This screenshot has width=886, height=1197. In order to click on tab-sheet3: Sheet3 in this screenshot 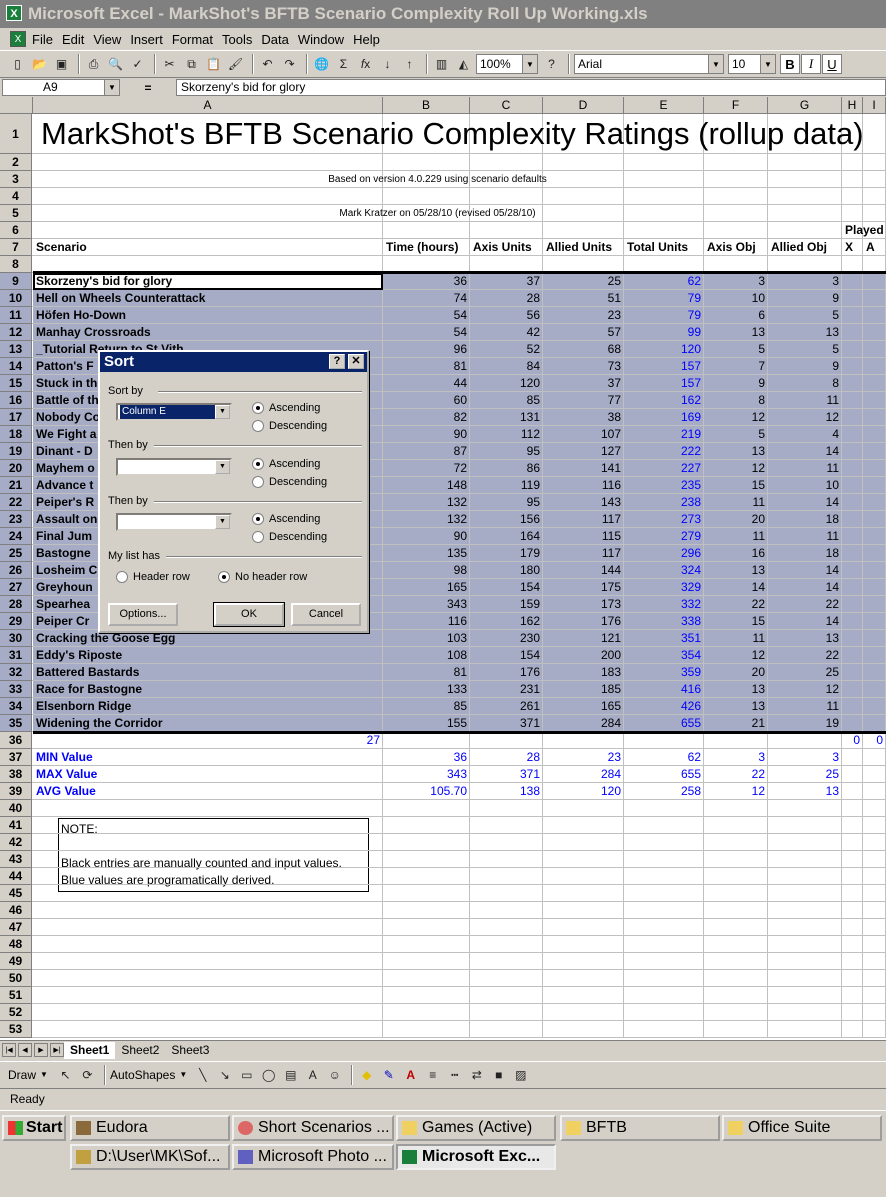, I will do `click(190, 1050)`.